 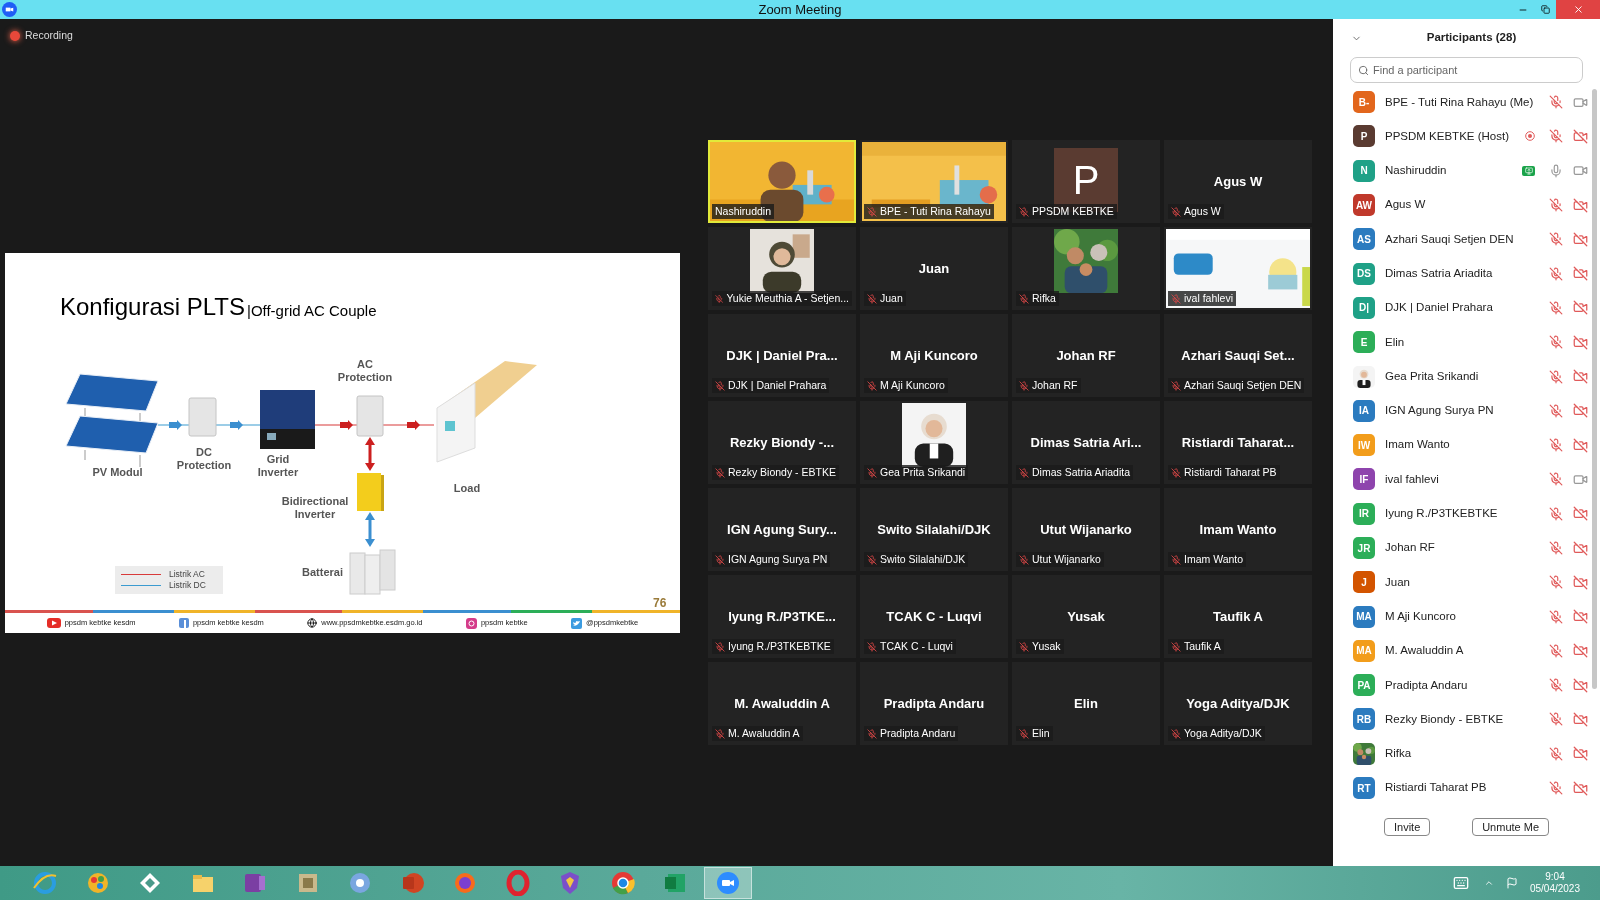 I want to click on participant-row: Gea Prita Srikandi, so click(x=1466, y=376).